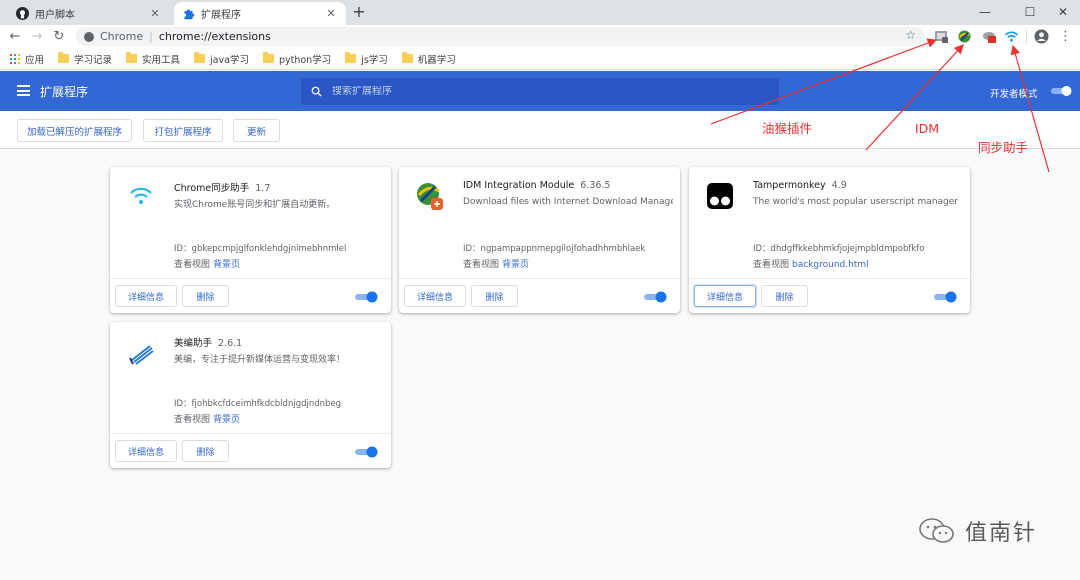 Image resolution: width=1080 pixels, height=580 pixels. I want to click on watermark-text: 值南针, so click(1001, 533).